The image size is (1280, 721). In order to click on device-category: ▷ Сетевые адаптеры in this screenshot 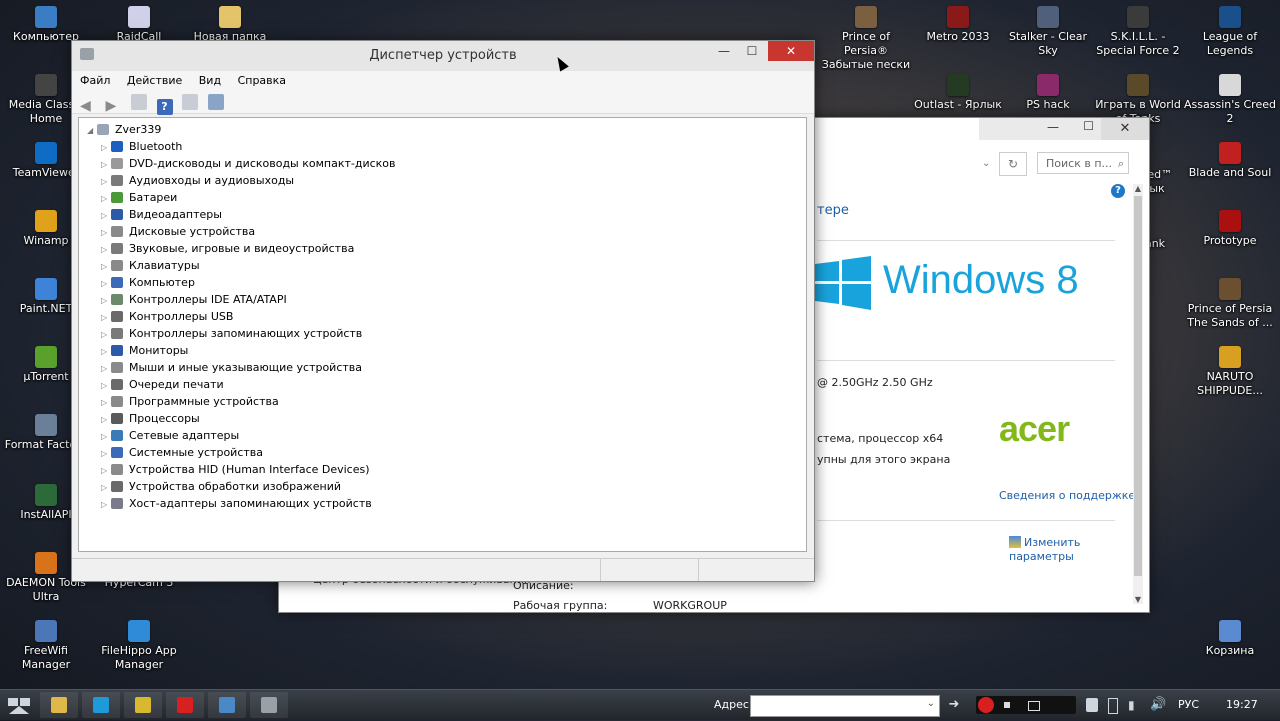, I will do `click(442, 435)`.